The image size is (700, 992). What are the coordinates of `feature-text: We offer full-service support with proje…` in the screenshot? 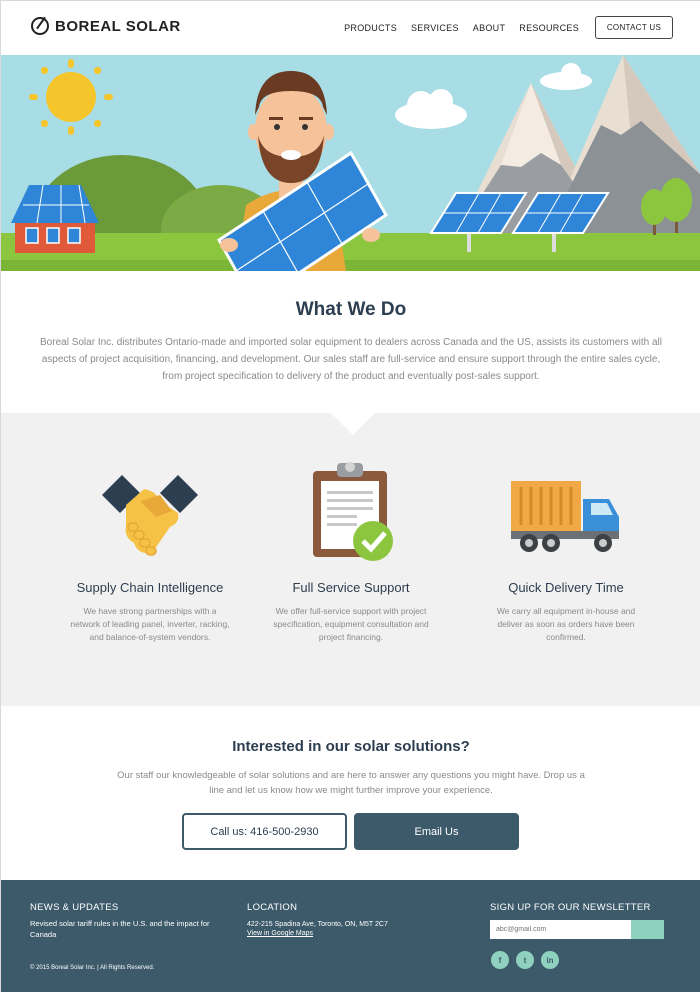 It's located at (351, 624).